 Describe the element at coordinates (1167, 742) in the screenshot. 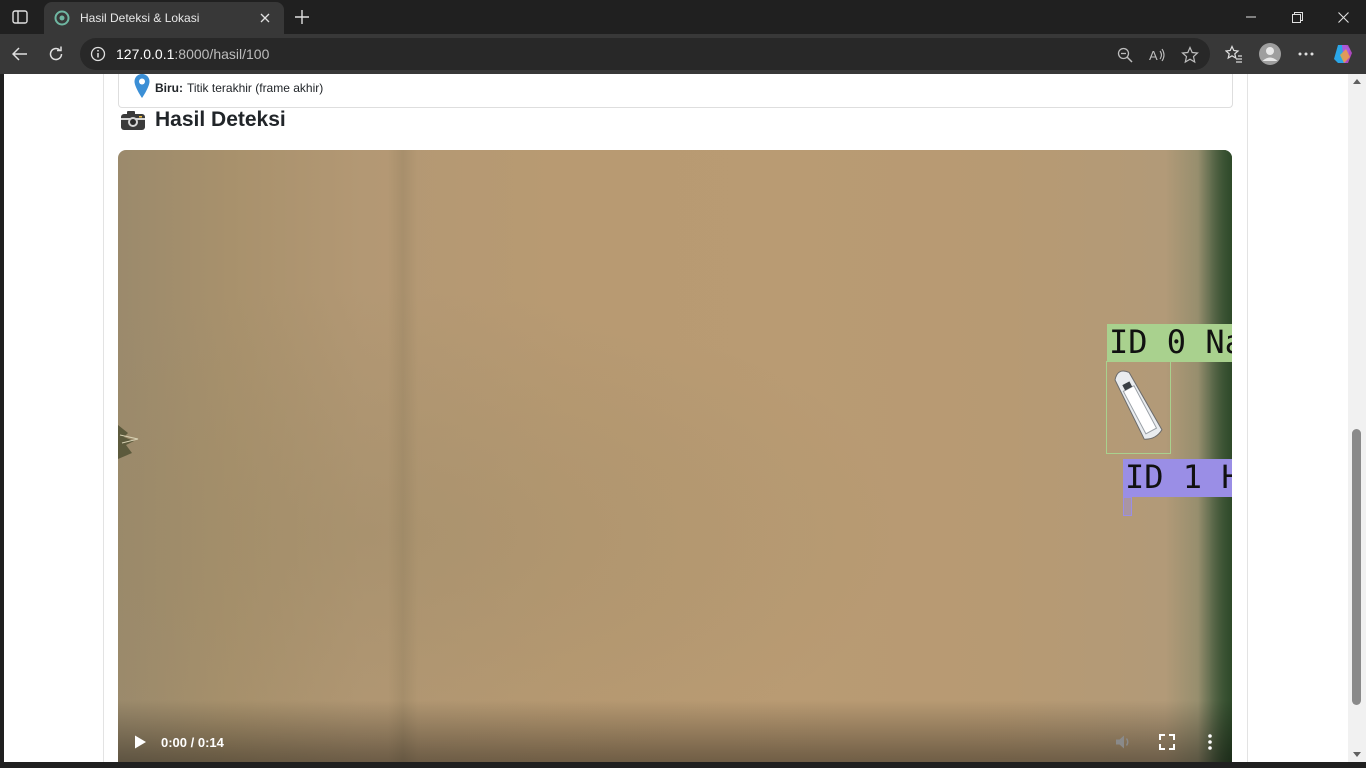

I see `fullscreen-icon` at that location.